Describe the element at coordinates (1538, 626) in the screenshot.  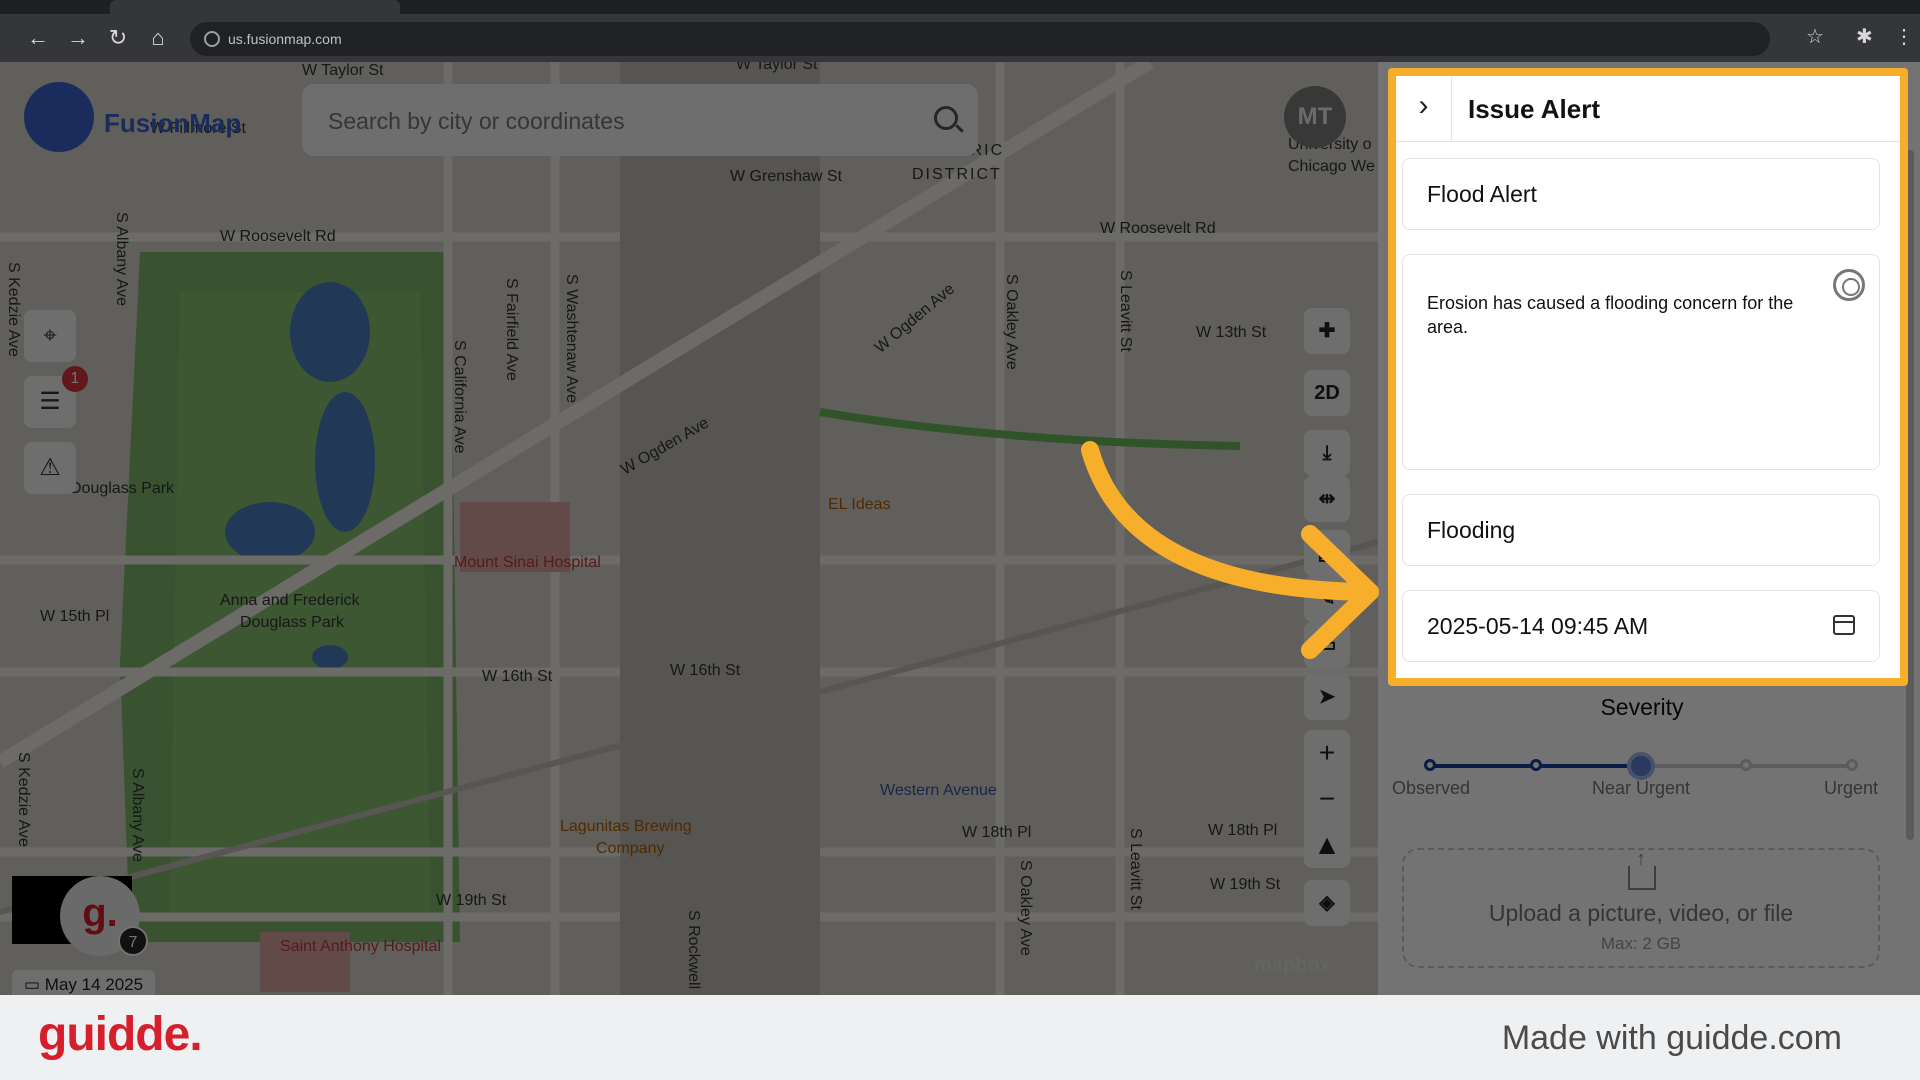
I see `datetime-value: 2025-05-14 09:45 AM` at that location.